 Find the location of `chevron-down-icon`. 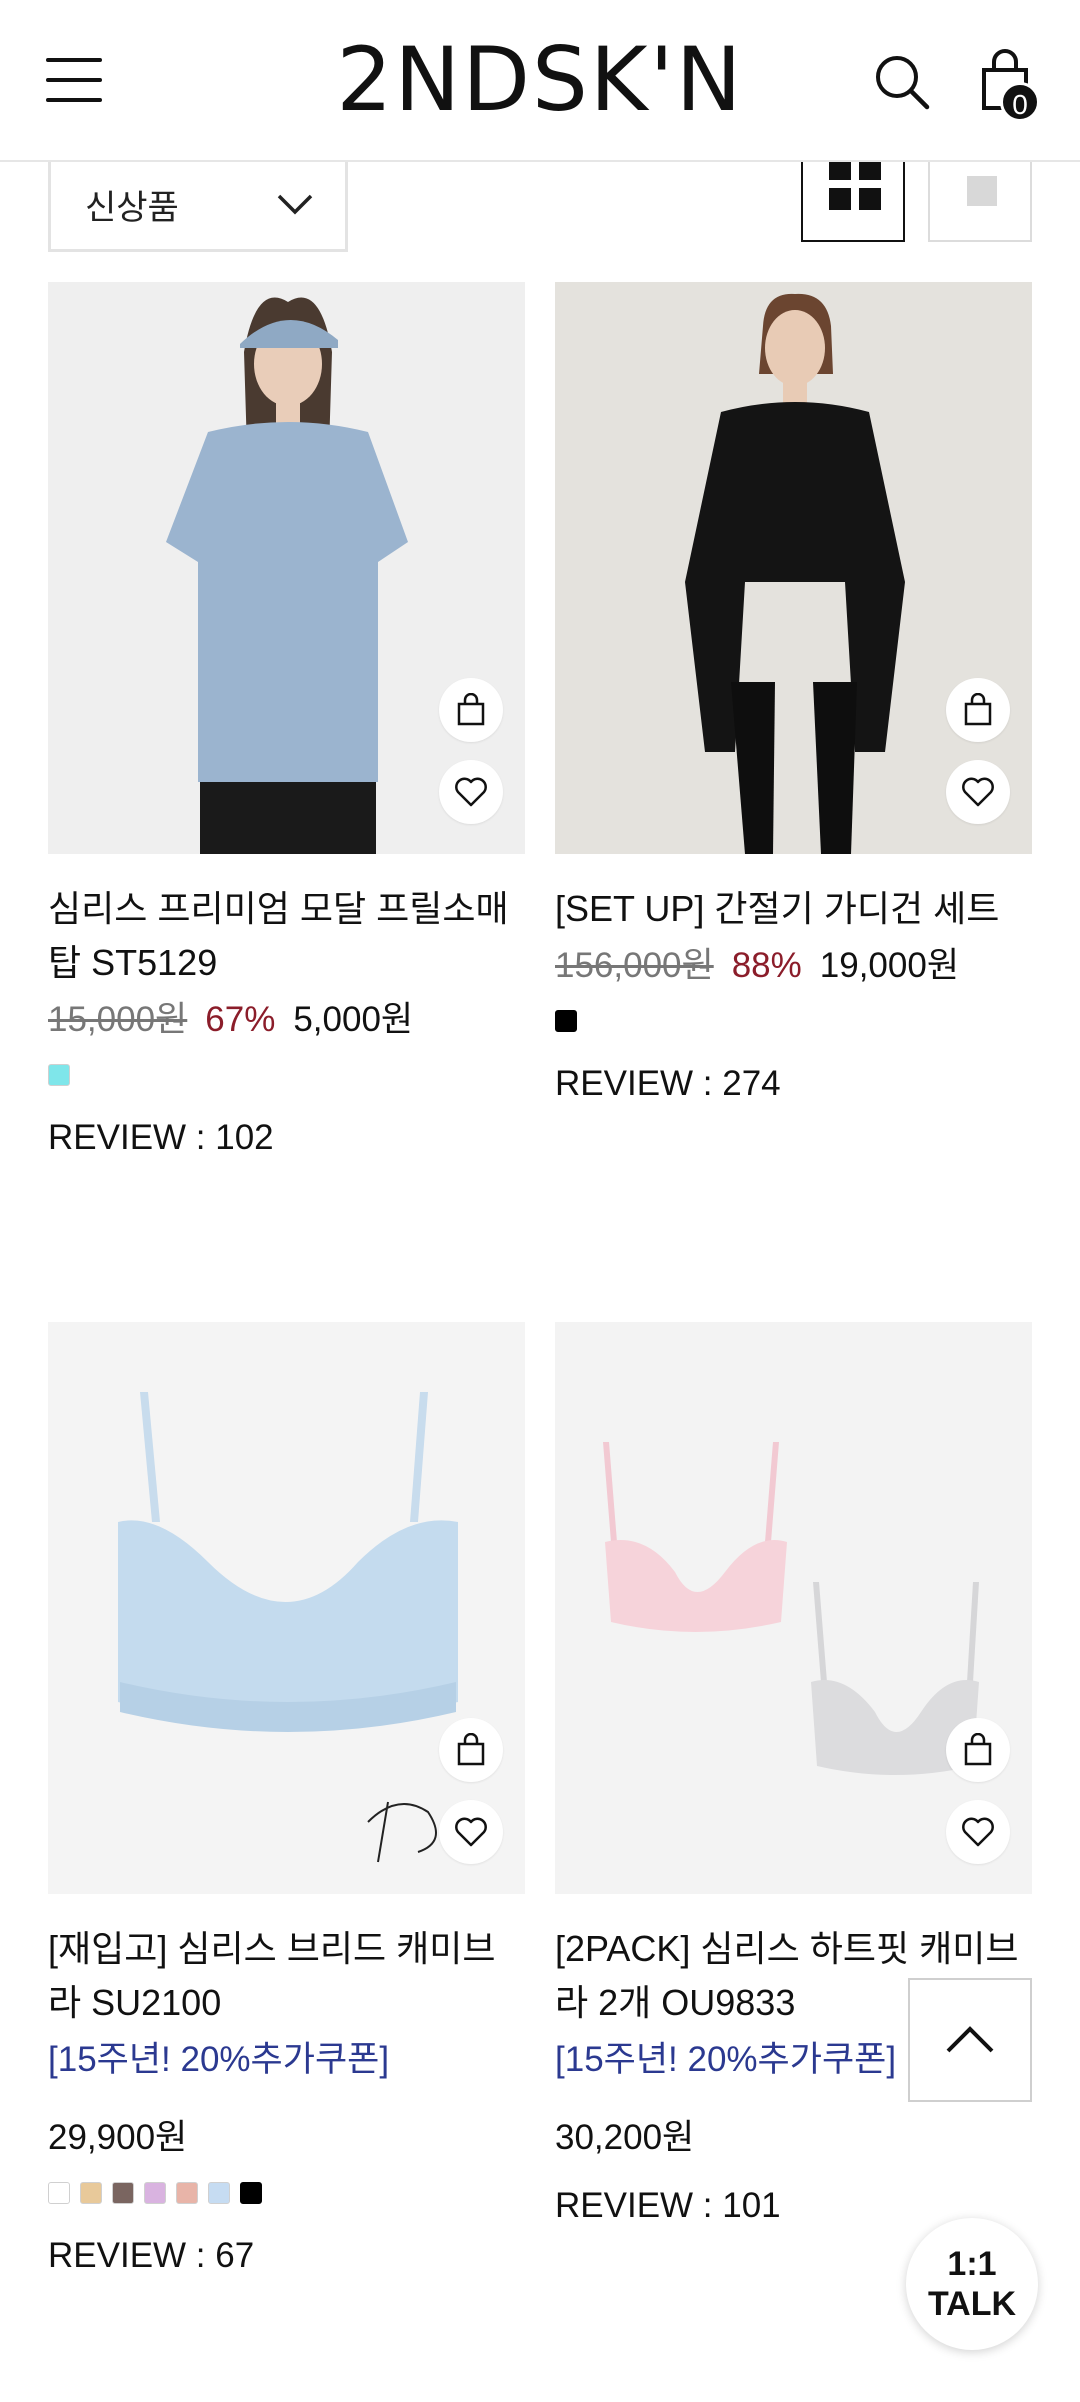

chevron-down-icon is located at coordinates (295, 204).